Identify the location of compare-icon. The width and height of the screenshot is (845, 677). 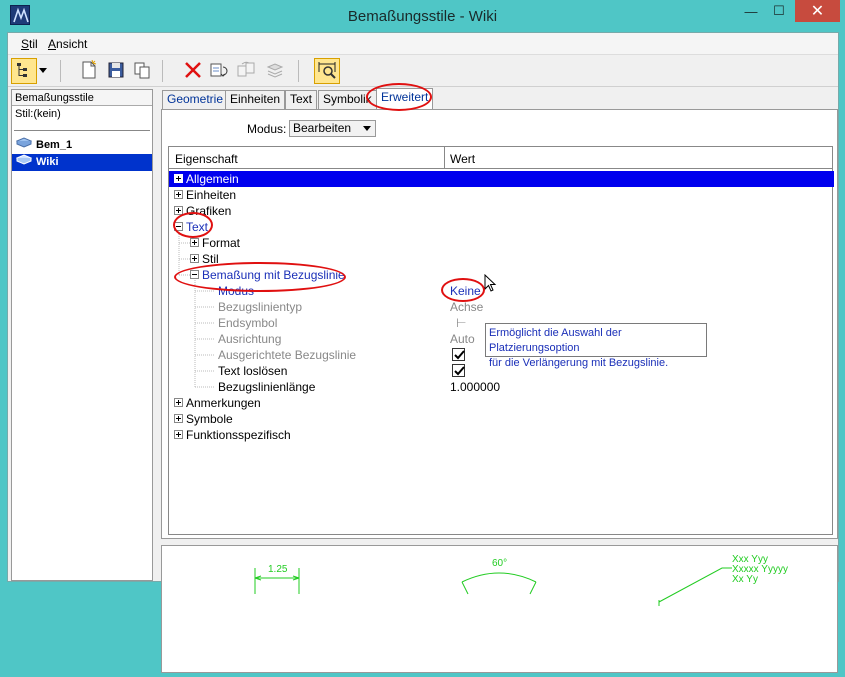
(246, 71).